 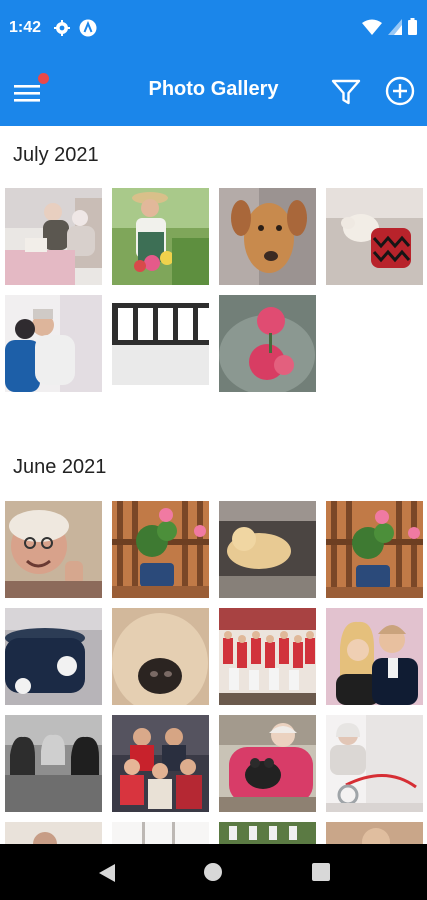 I want to click on system-nav-bar, so click(x=213, y=872).